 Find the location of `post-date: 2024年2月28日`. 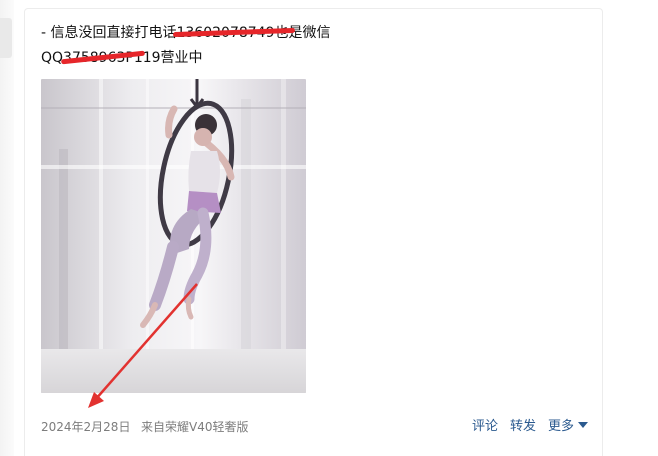

post-date: 2024年2月28日 is located at coordinates (85, 427).